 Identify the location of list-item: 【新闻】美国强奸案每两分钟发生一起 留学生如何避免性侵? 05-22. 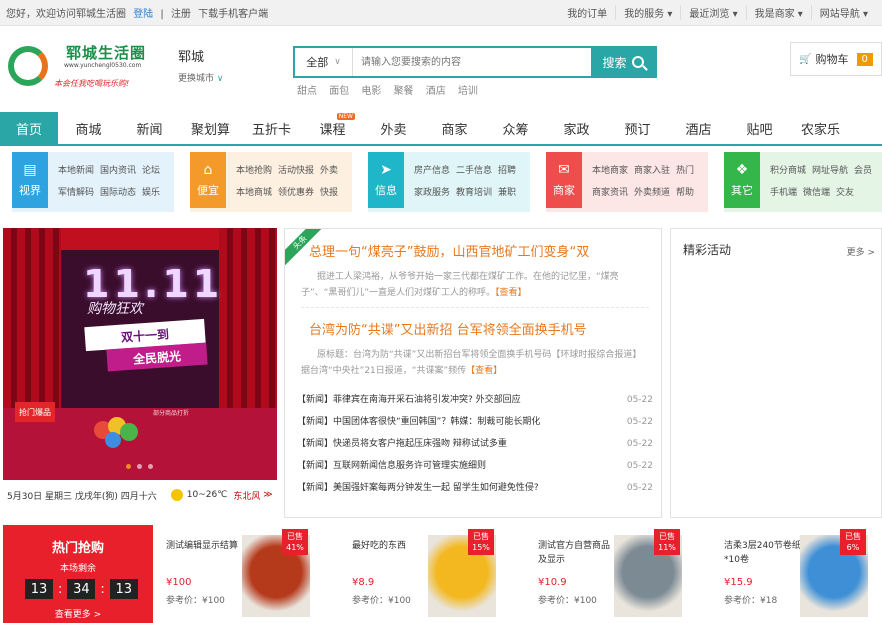
(475, 488).